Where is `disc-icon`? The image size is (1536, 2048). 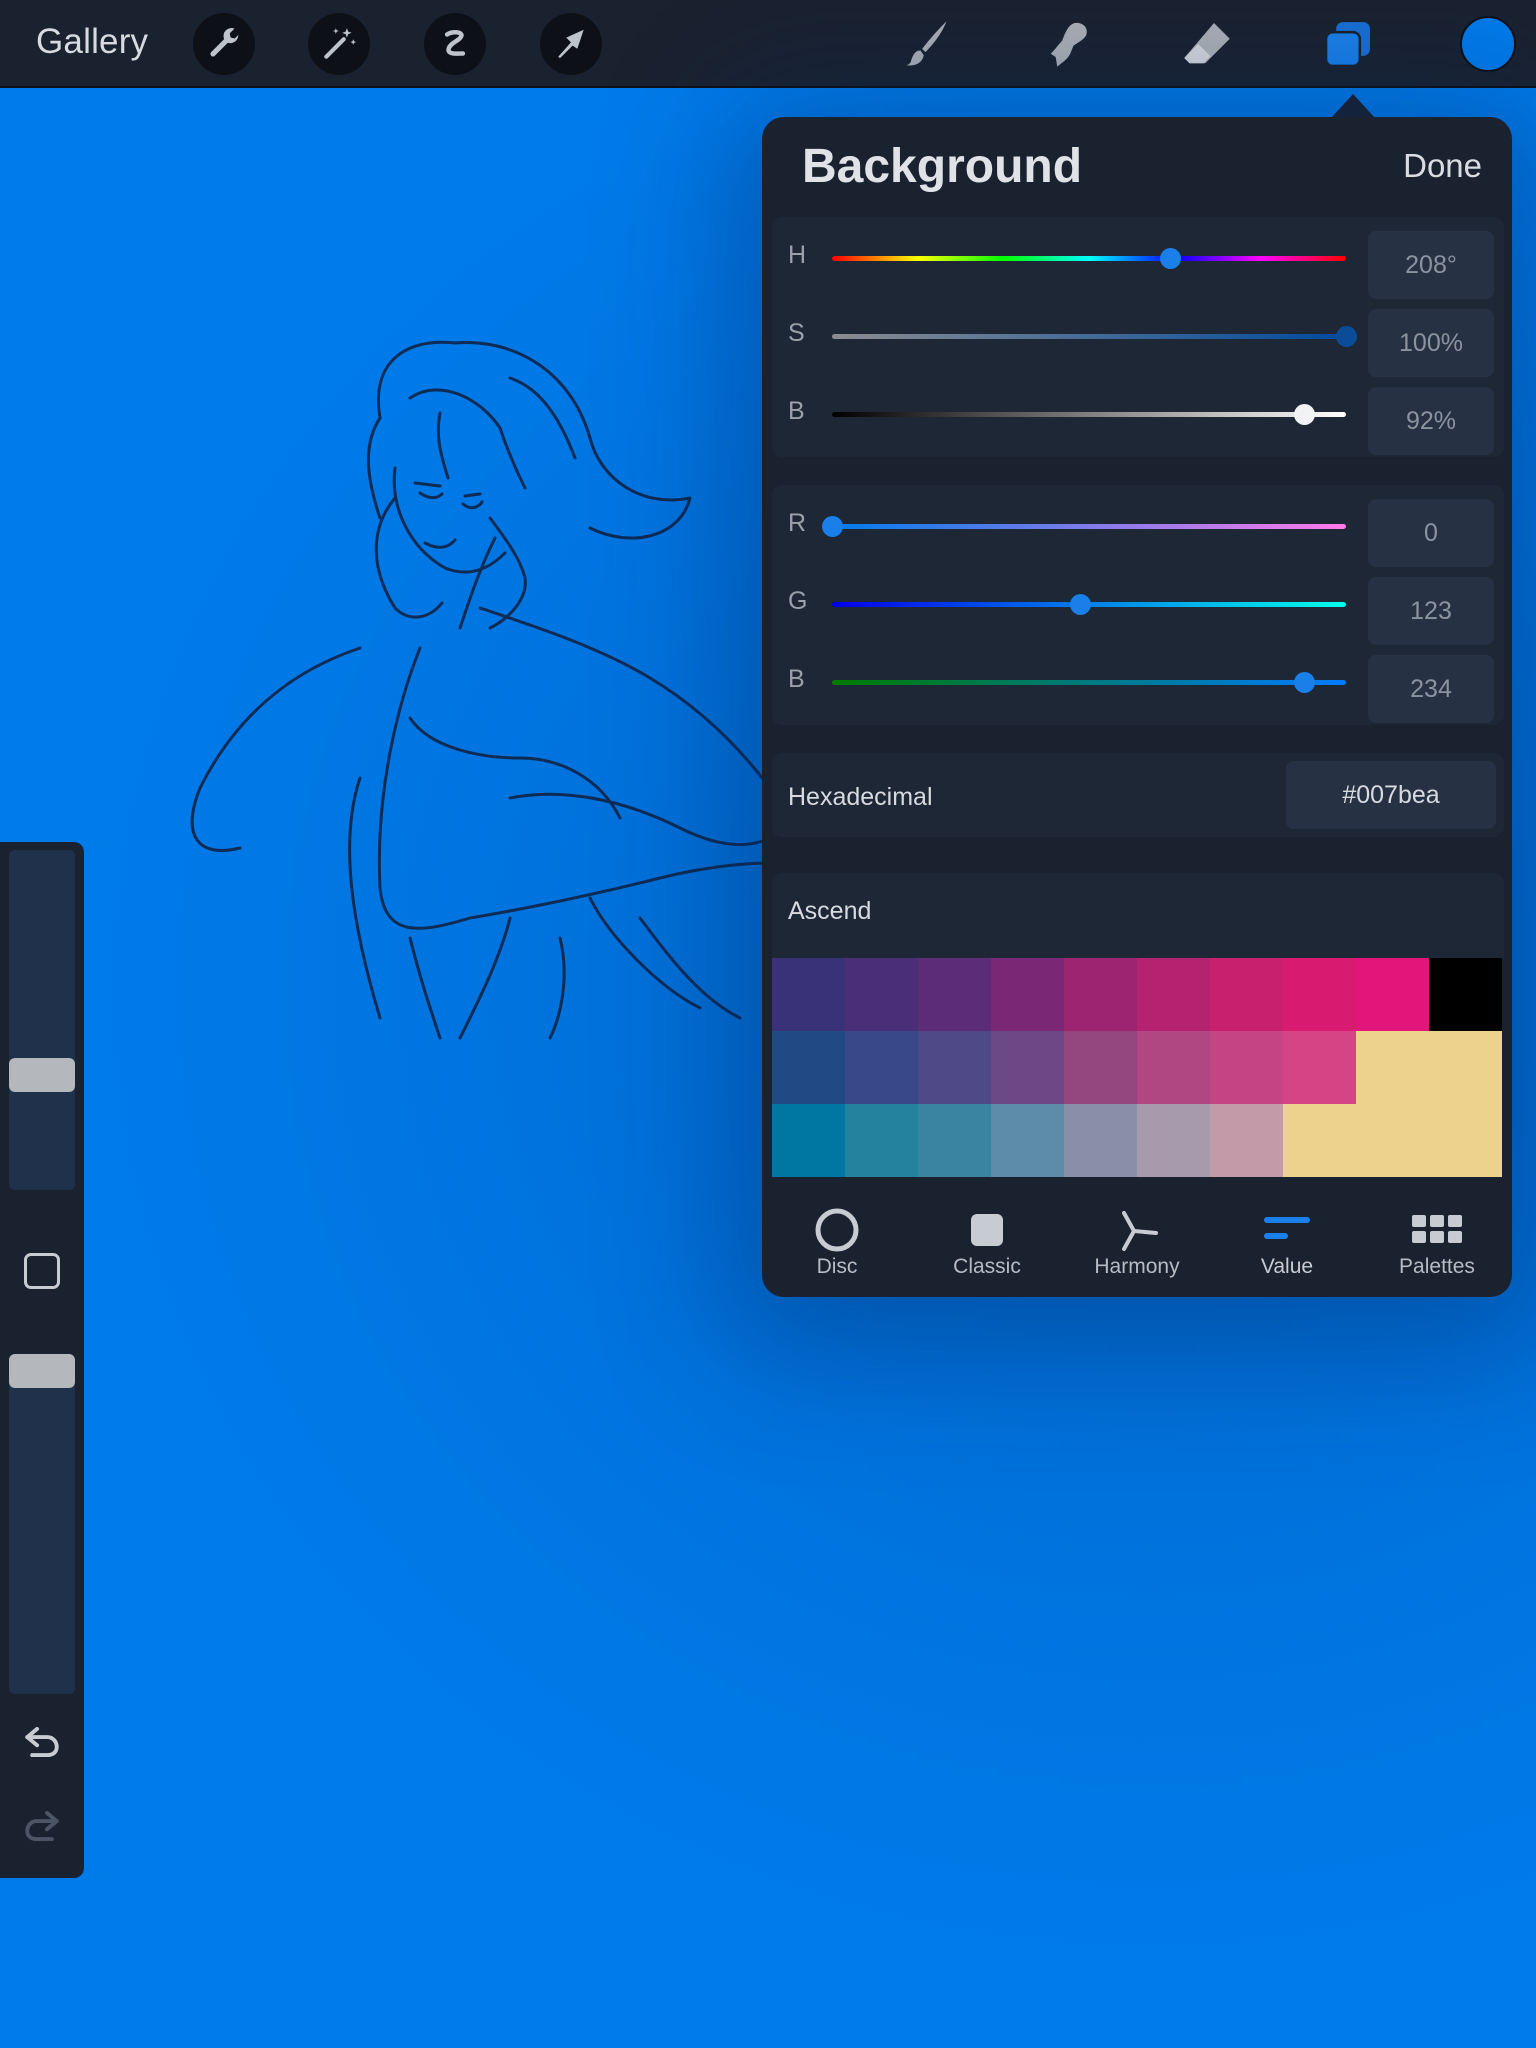
disc-icon is located at coordinates (837, 1230).